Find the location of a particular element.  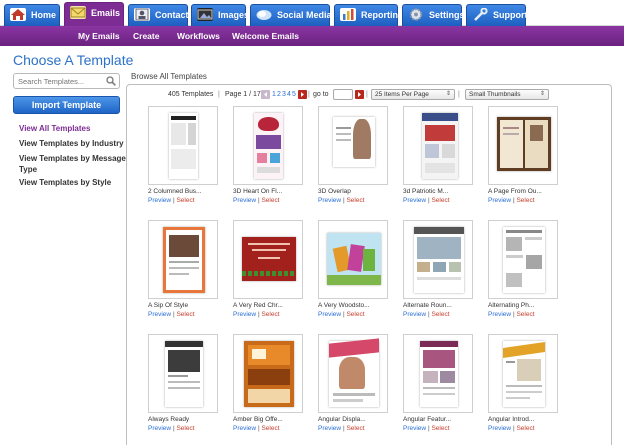

thumbnail-size-select: Small Thumbnails ⇕ is located at coordinates (507, 94).